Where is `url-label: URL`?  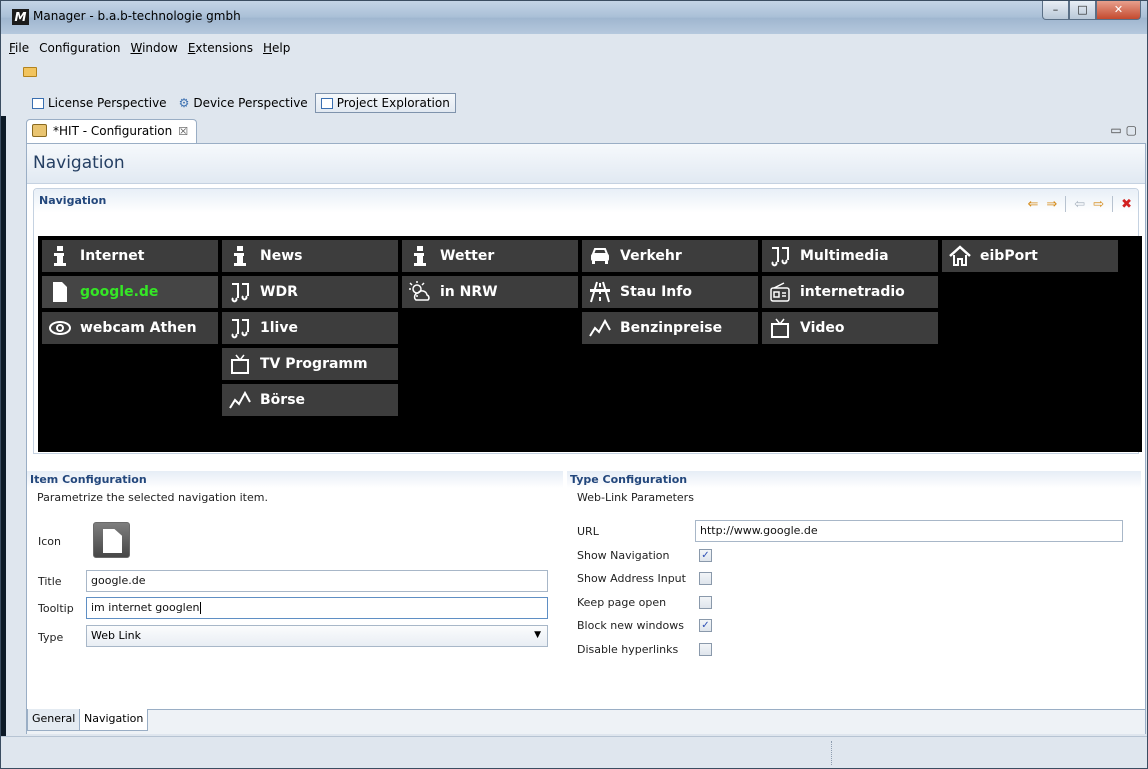 url-label: URL is located at coordinates (588, 531).